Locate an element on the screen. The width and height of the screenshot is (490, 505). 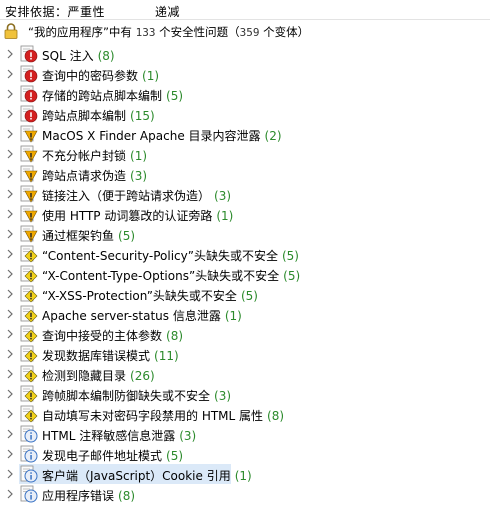
issue-row: 发现电子邮件地址模式 (5) is located at coordinates (245, 454).